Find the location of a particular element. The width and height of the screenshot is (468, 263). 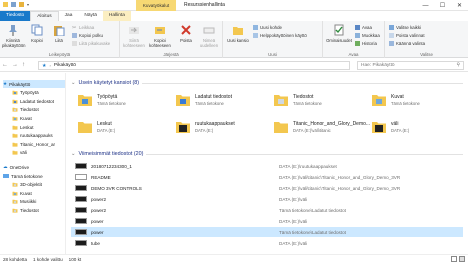

properties-icon is located at coordinates (13, 4).